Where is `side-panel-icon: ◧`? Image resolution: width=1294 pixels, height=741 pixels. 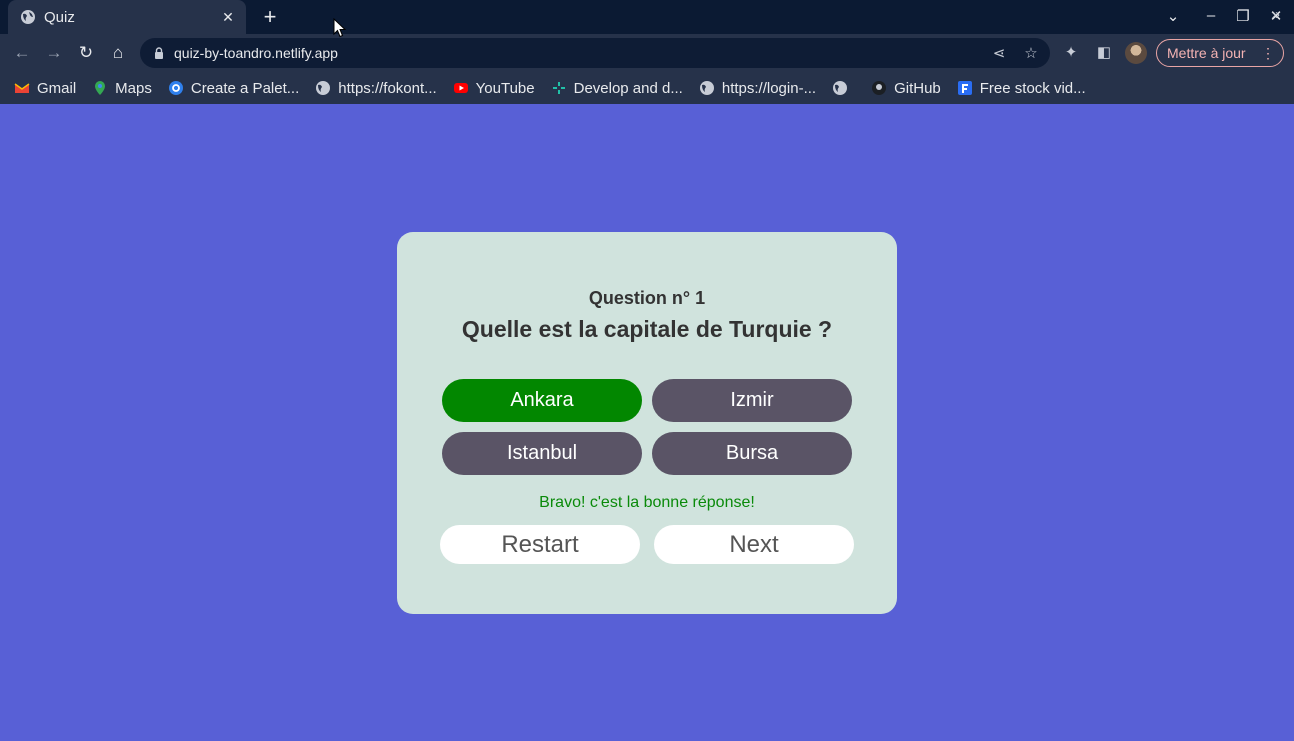
side-panel-icon: ◧ is located at coordinates (1104, 53).